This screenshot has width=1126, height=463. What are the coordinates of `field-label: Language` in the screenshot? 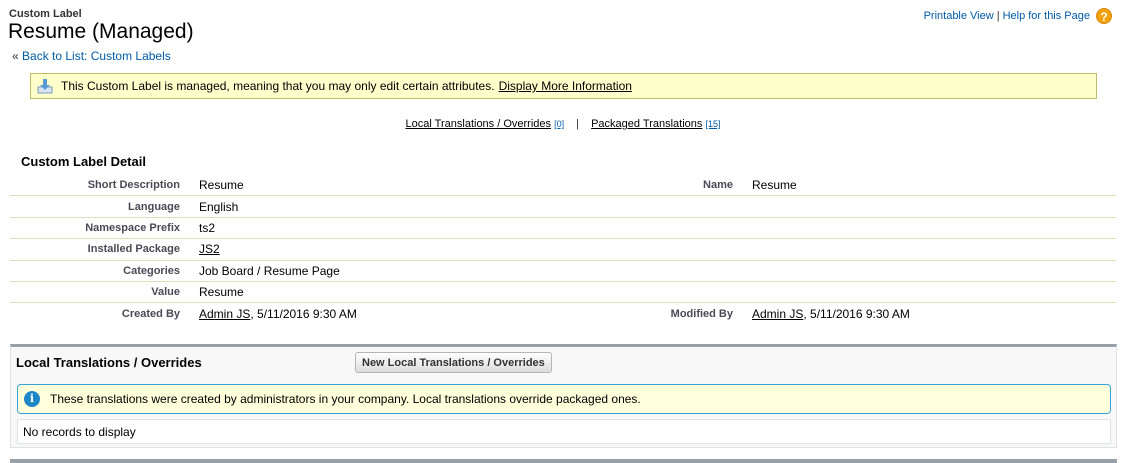 It's located at (154, 206).